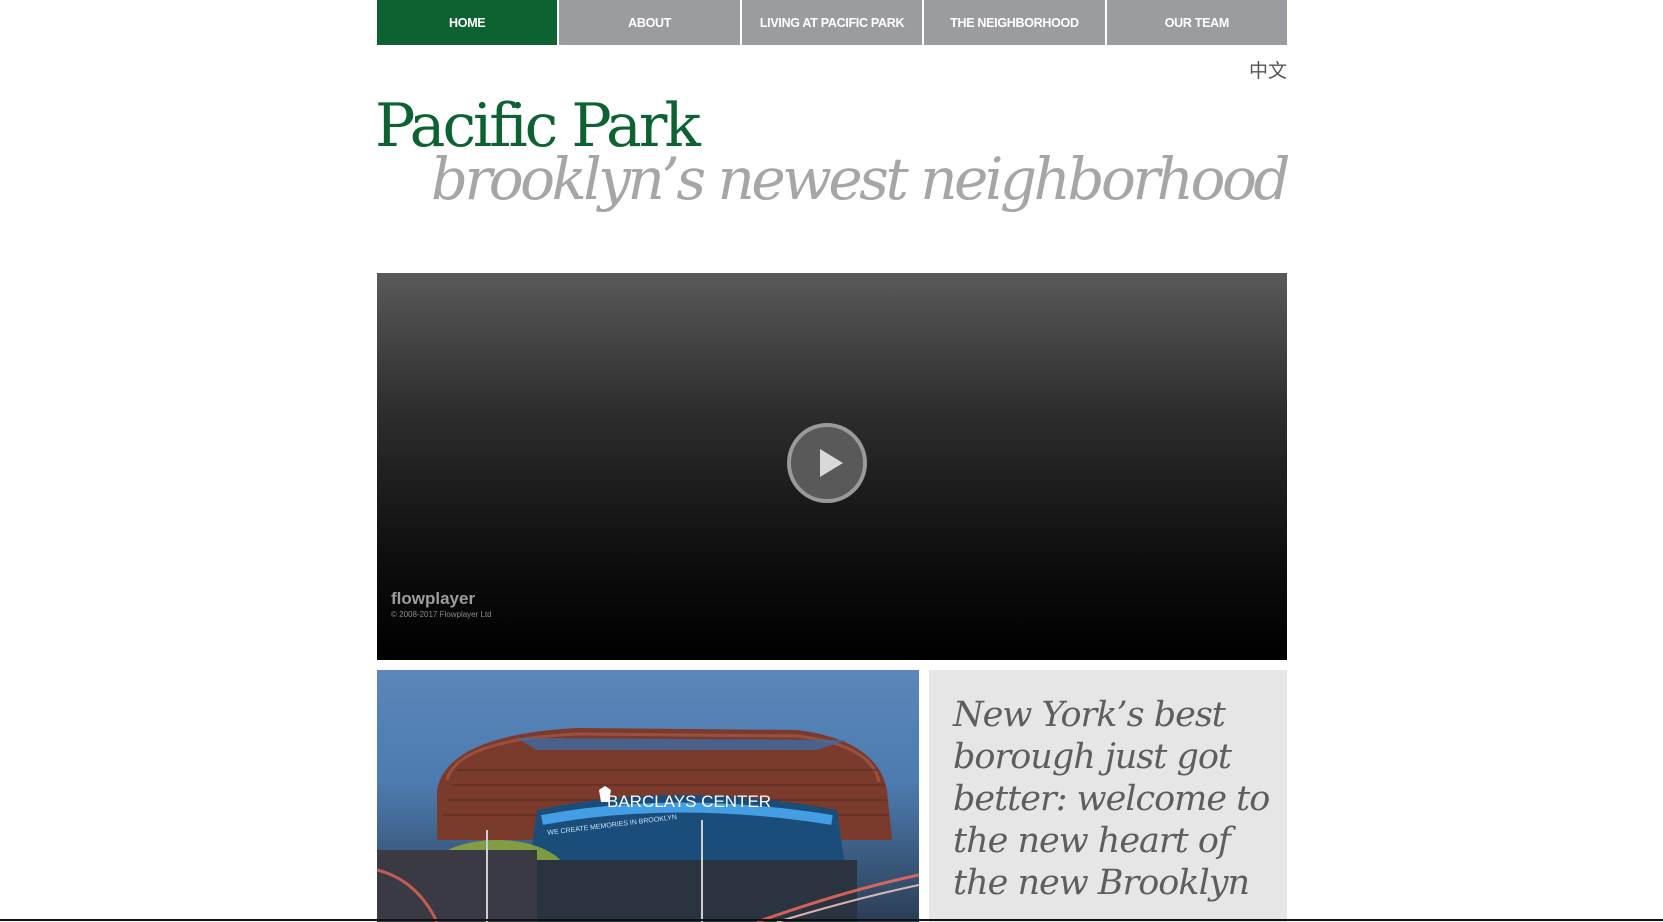 This screenshot has height=922, width=1663. Describe the element at coordinates (689, 801) in the screenshot. I see `barclays-center-sign: BARCLAYS CENTER` at that location.